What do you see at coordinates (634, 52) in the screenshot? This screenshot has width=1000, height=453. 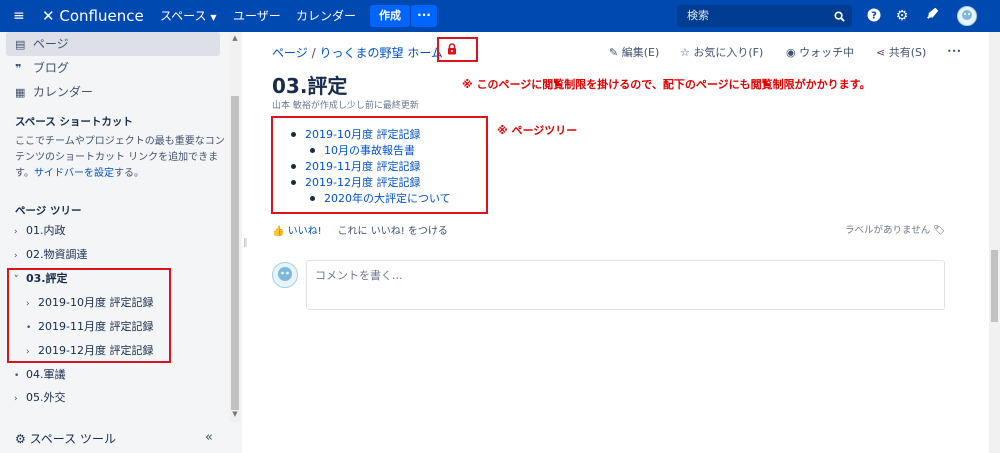 I see `edit-button: ✎ 編集(E)` at bounding box center [634, 52].